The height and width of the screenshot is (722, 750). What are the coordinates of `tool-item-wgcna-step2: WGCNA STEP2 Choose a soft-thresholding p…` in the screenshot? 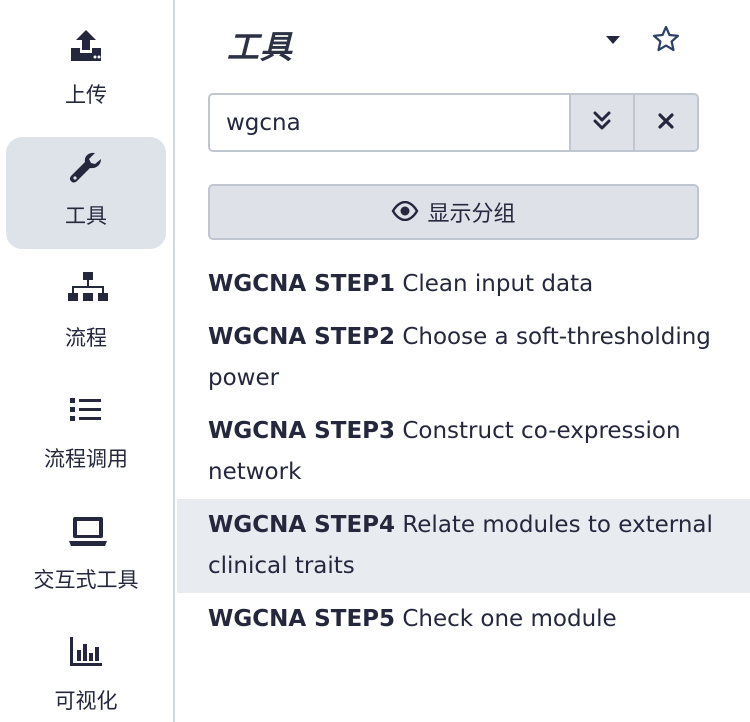 It's located at (463, 358).